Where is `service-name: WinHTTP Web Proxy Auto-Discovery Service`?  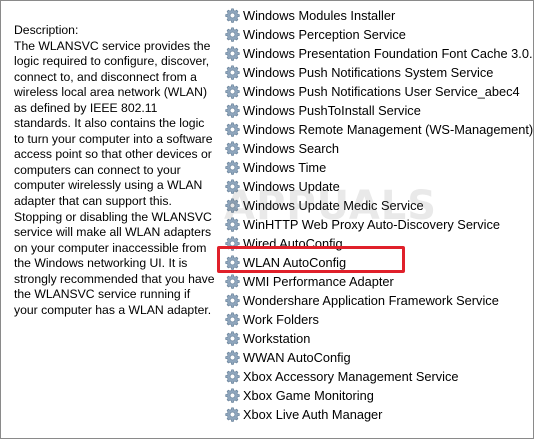 service-name: WinHTTP Web Proxy Auto-Discovery Service is located at coordinates (371, 224).